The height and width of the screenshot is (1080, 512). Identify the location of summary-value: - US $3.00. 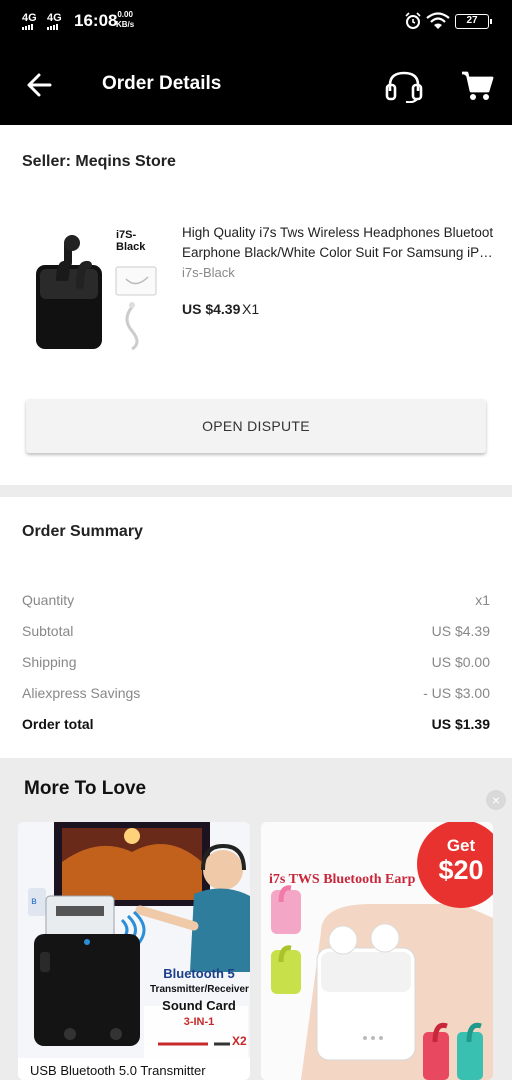
(456, 693).